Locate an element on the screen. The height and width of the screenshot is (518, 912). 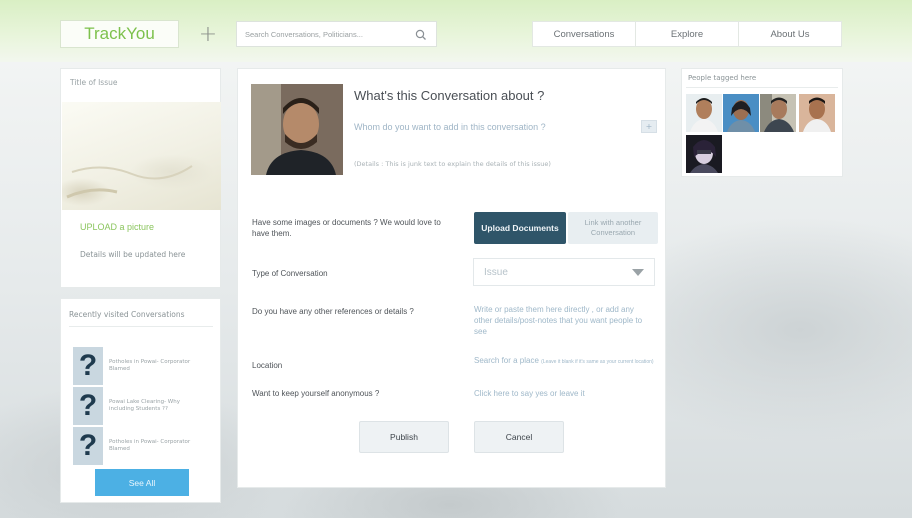
conversation-type-select: Issue is located at coordinates (564, 272).